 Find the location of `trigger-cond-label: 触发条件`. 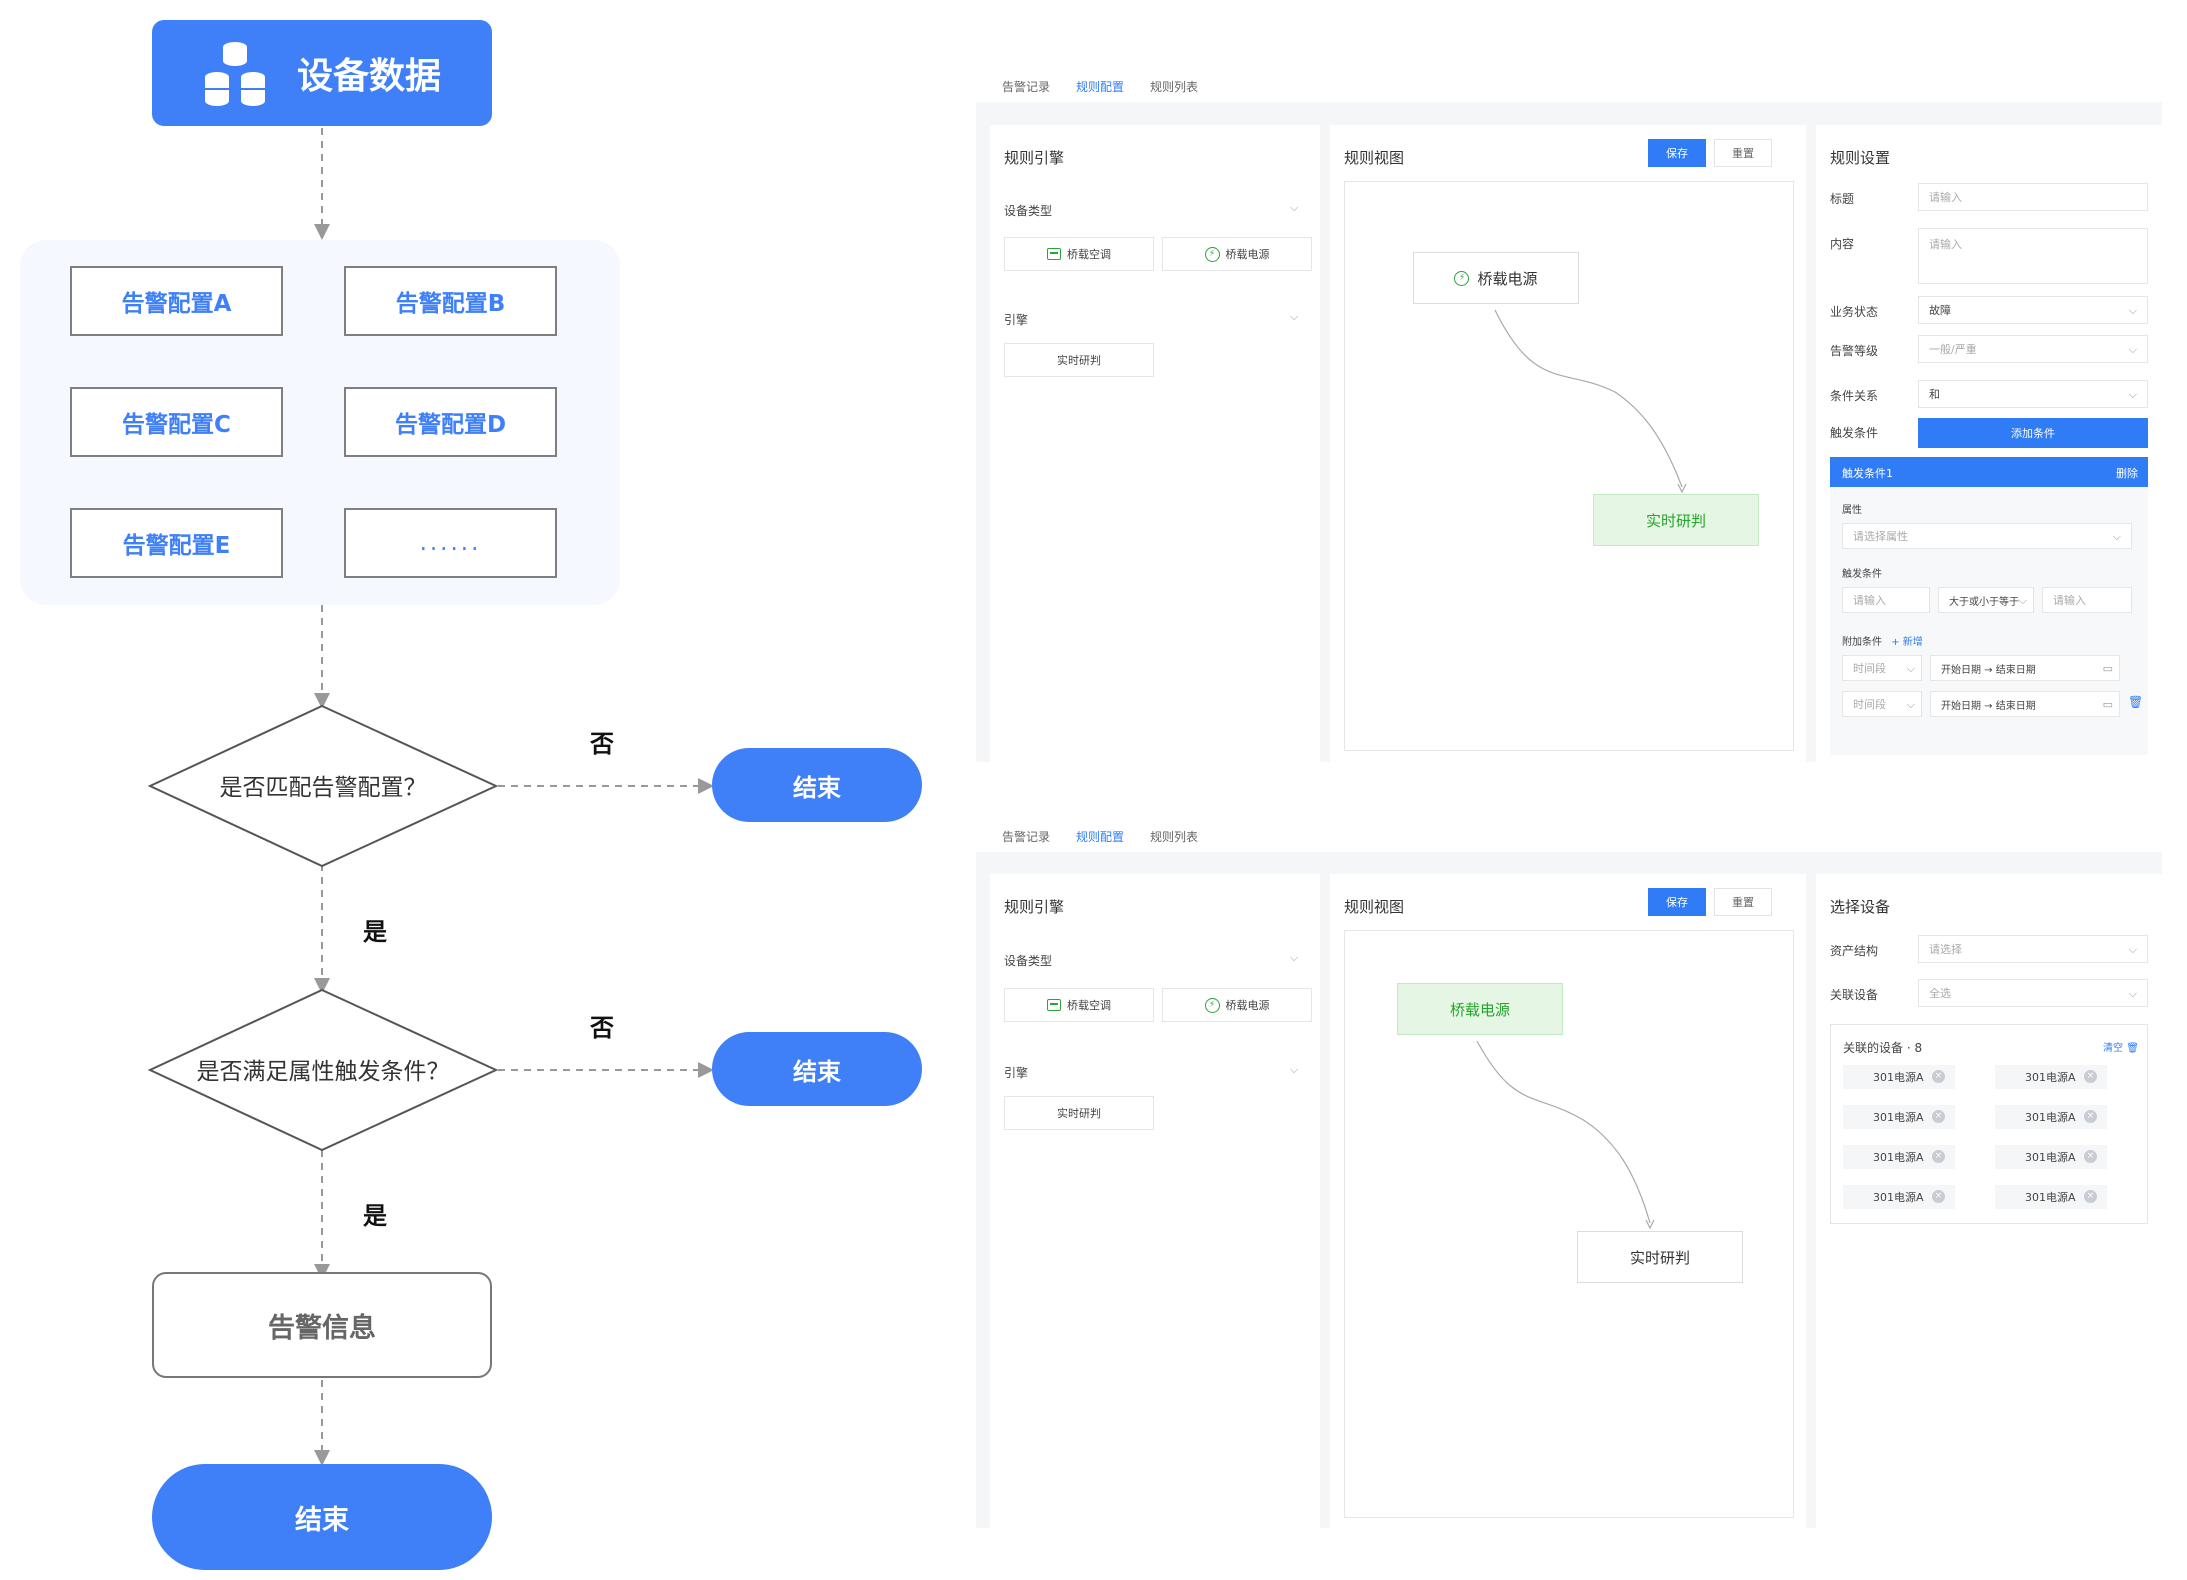

trigger-cond-label: 触发条件 is located at coordinates (1862, 574).